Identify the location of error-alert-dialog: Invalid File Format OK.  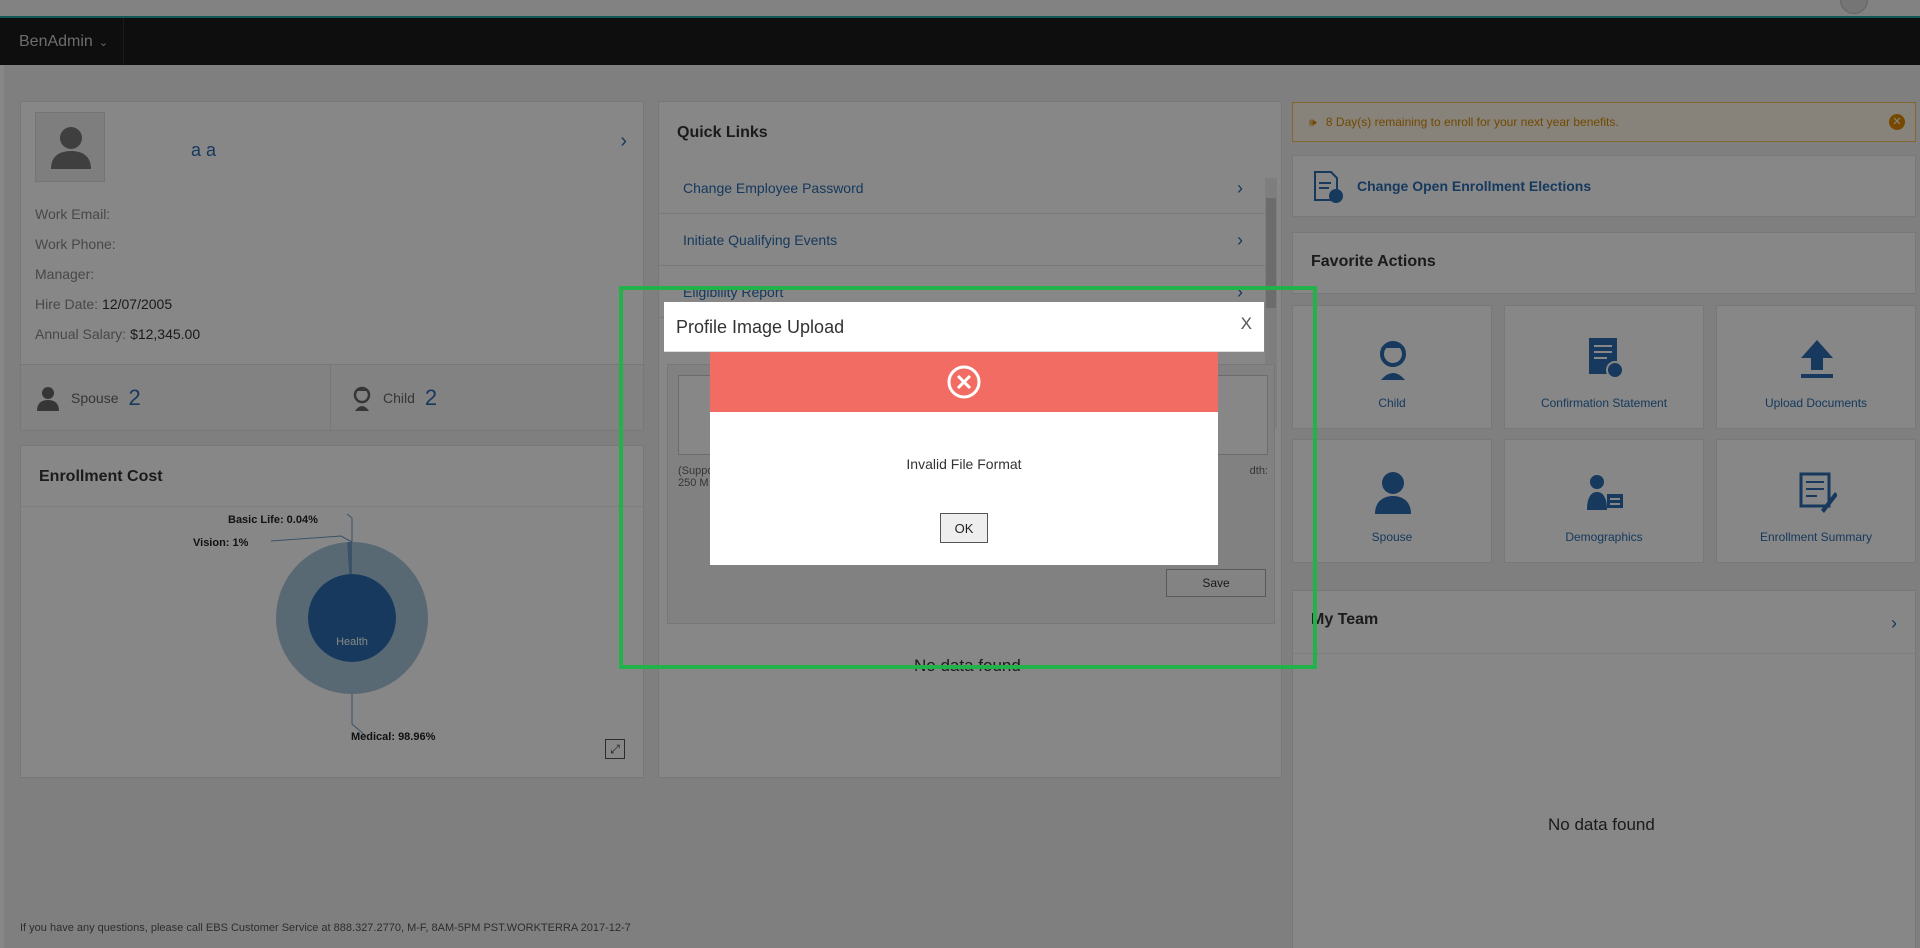
(964, 458).